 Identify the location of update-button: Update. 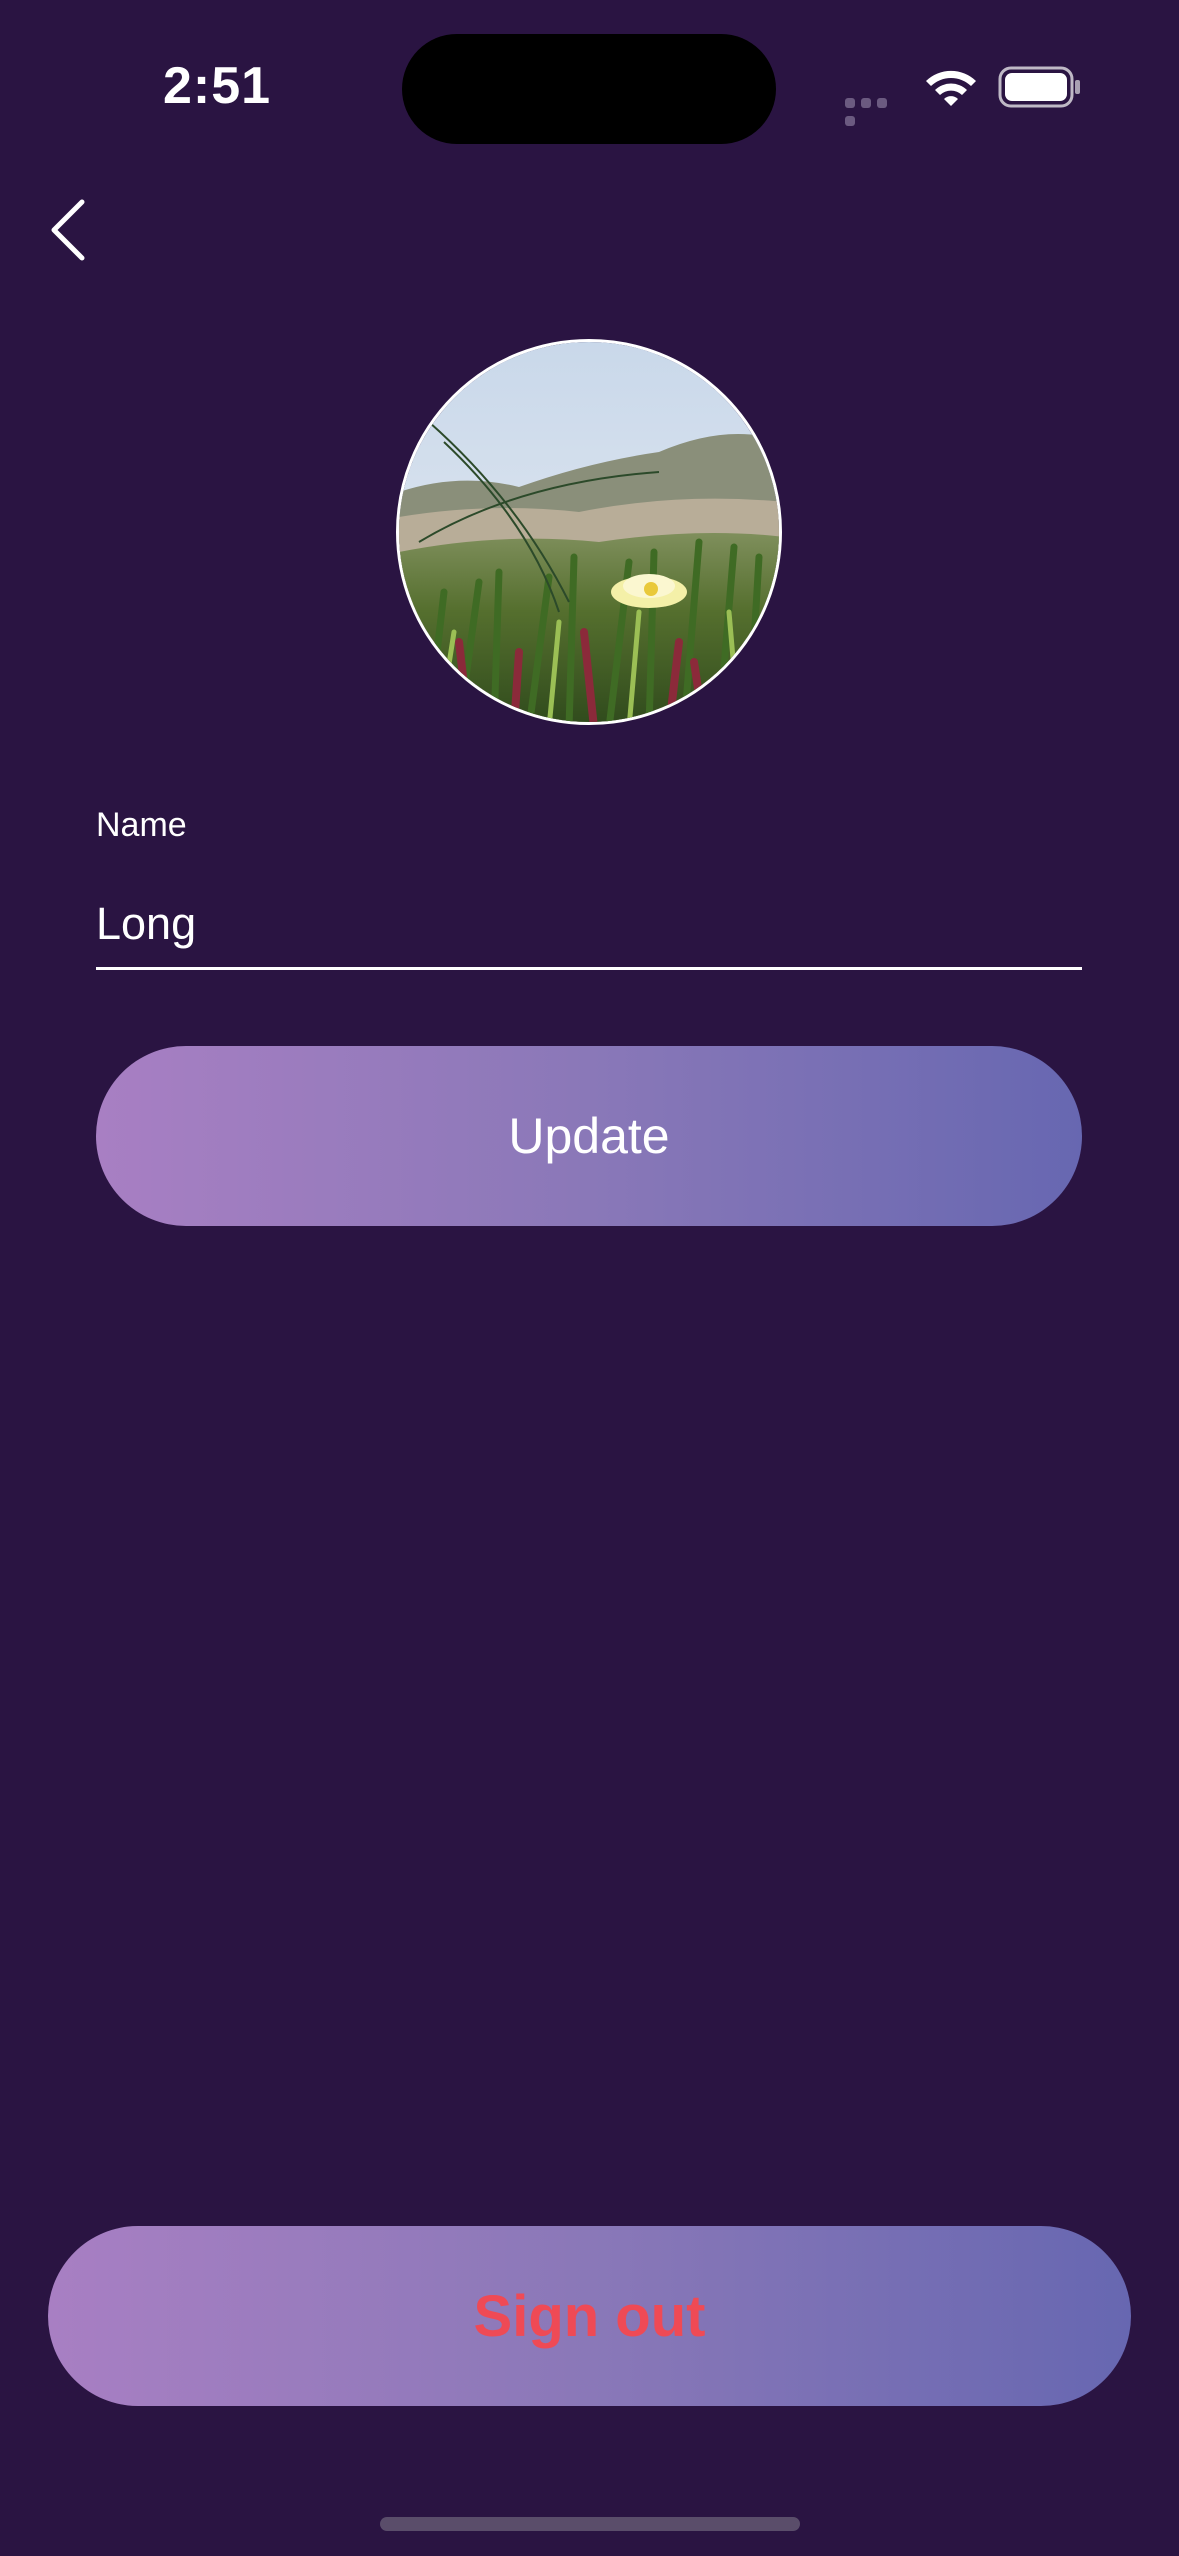
(589, 1136).